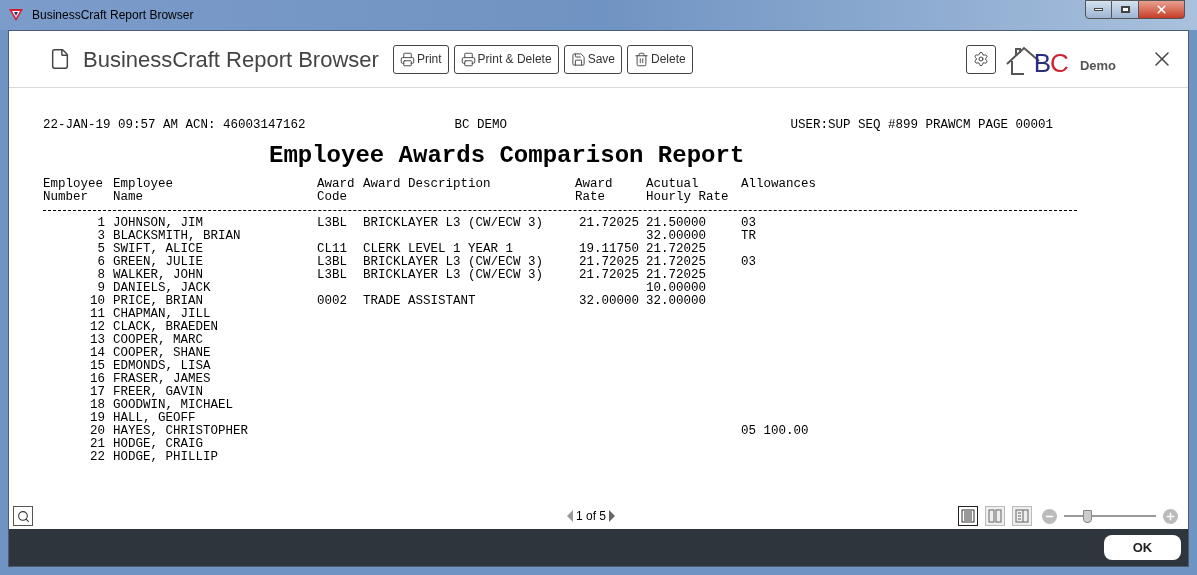 The width and height of the screenshot is (1197, 575). Describe the element at coordinates (158, 444) in the screenshot. I see `table-cell: HODGE, CRAIG` at that location.